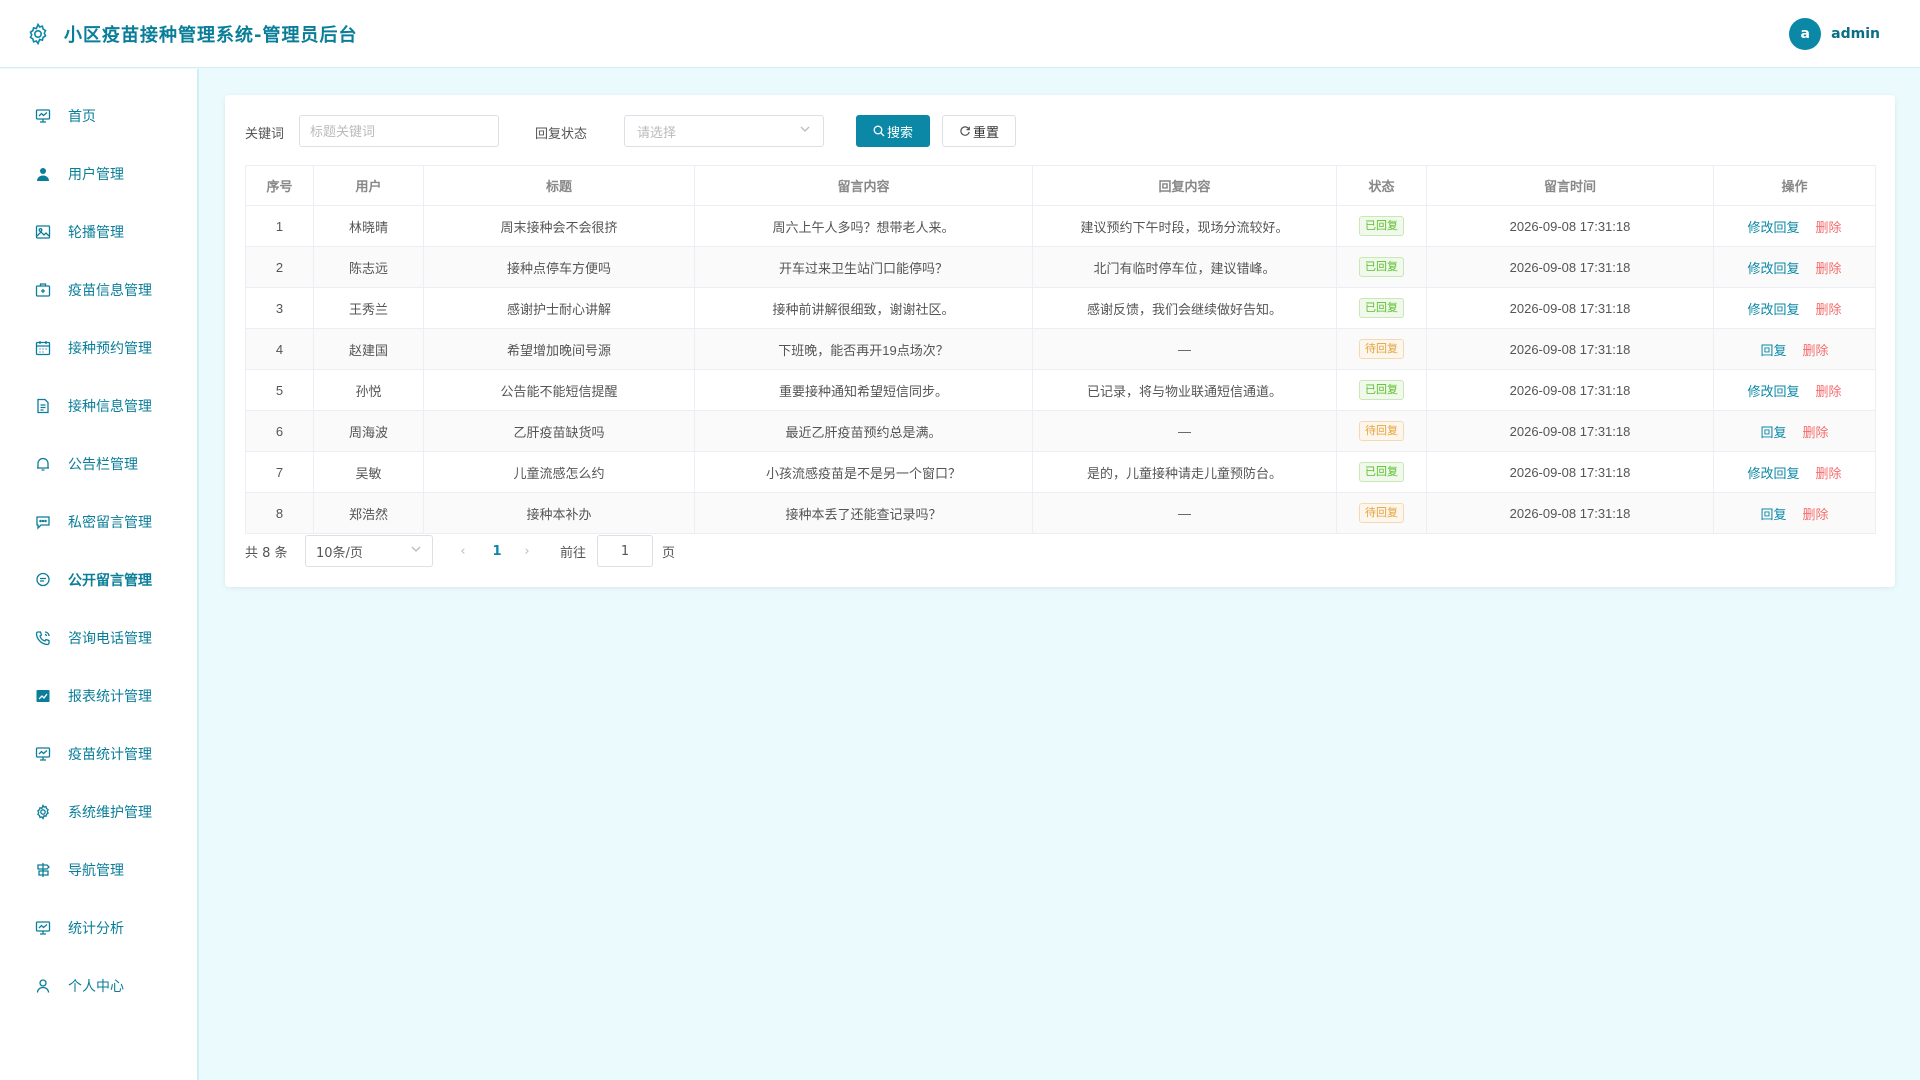 This screenshot has width=1920, height=1080. I want to click on col-header-title: 标题, so click(559, 185).